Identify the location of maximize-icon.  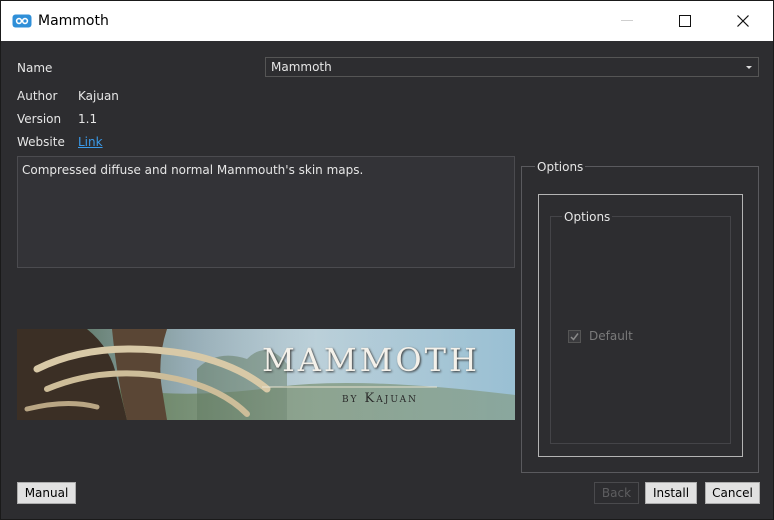
(685, 21).